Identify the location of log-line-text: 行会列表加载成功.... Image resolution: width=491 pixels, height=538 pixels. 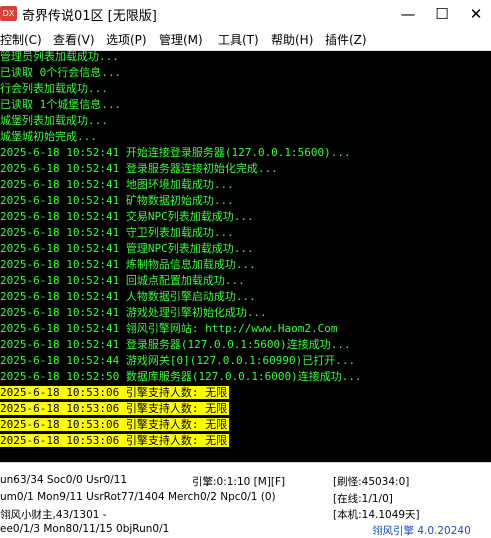
(54, 88).